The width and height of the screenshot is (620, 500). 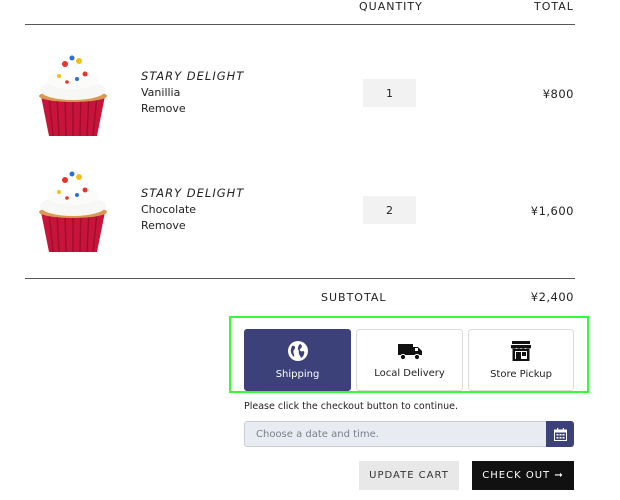 What do you see at coordinates (552, 297) in the screenshot?
I see `subtotal-value: ¥2,400` at bounding box center [552, 297].